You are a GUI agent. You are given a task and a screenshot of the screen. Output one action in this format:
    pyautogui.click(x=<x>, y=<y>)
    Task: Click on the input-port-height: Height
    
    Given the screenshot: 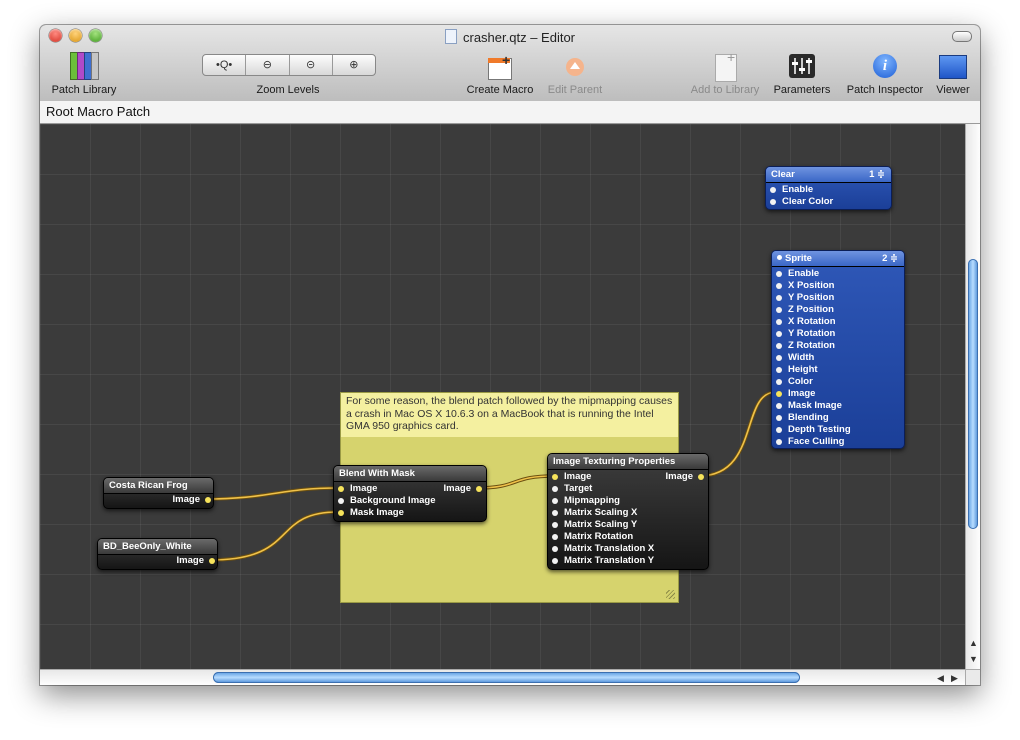 What is the action you would take?
    pyautogui.click(x=797, y=370)
    